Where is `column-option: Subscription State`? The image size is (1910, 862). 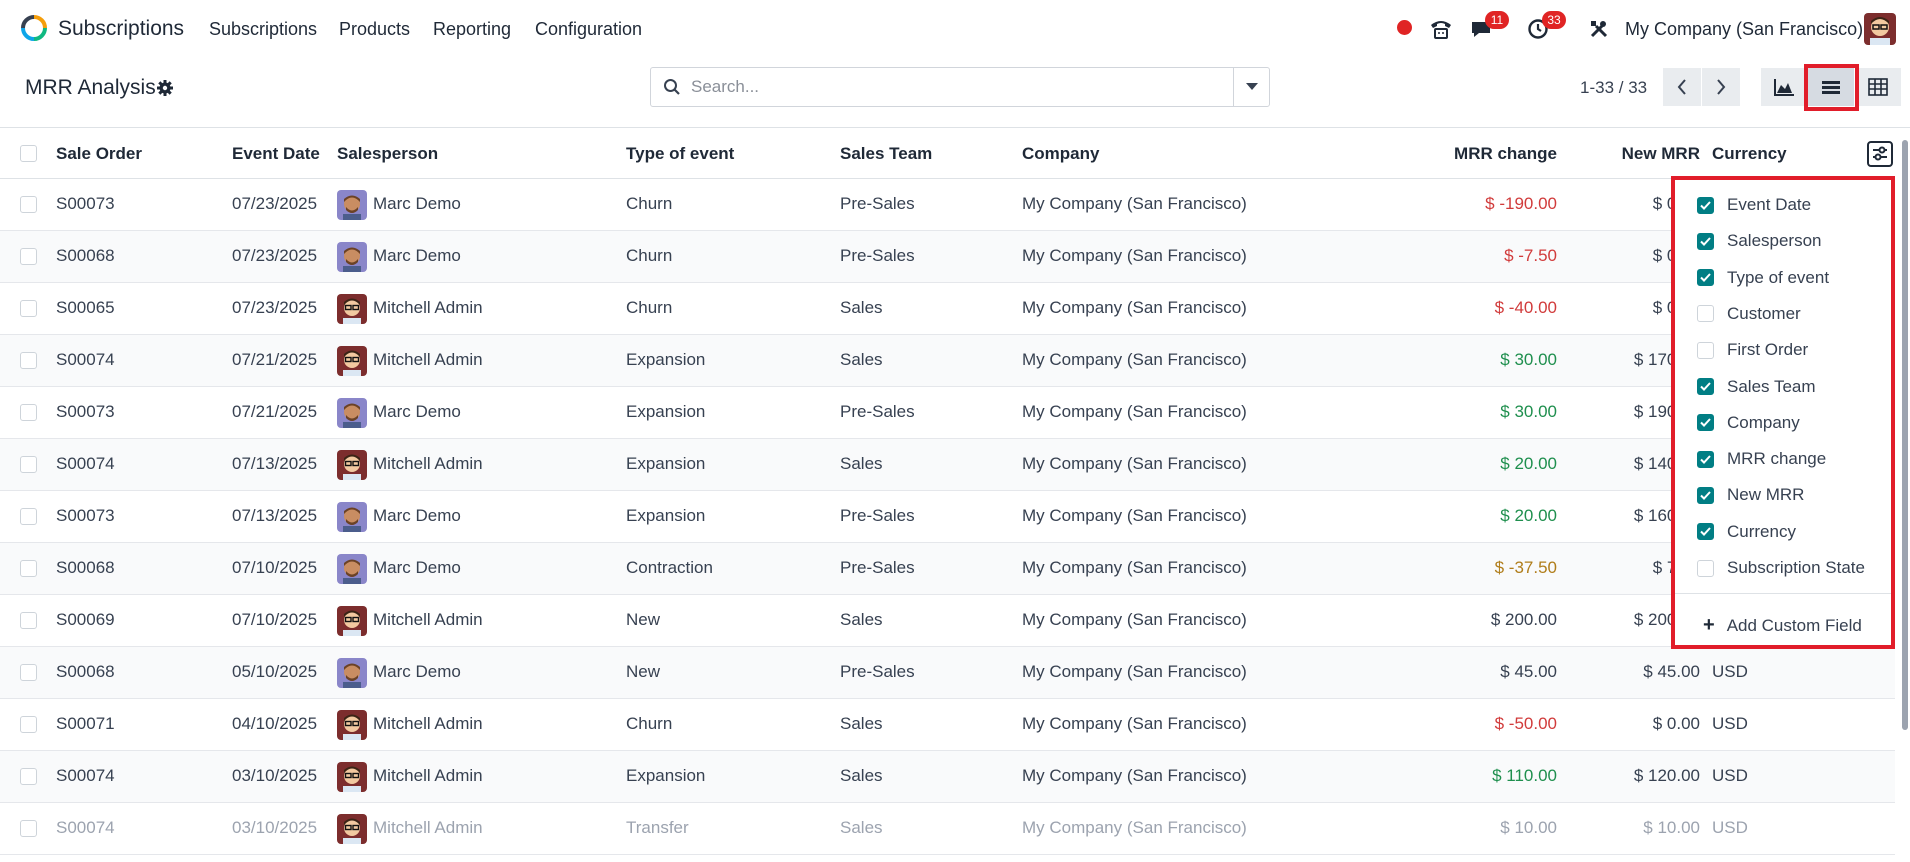
column-option: Subscription State is located at coordinates (1781, 568).